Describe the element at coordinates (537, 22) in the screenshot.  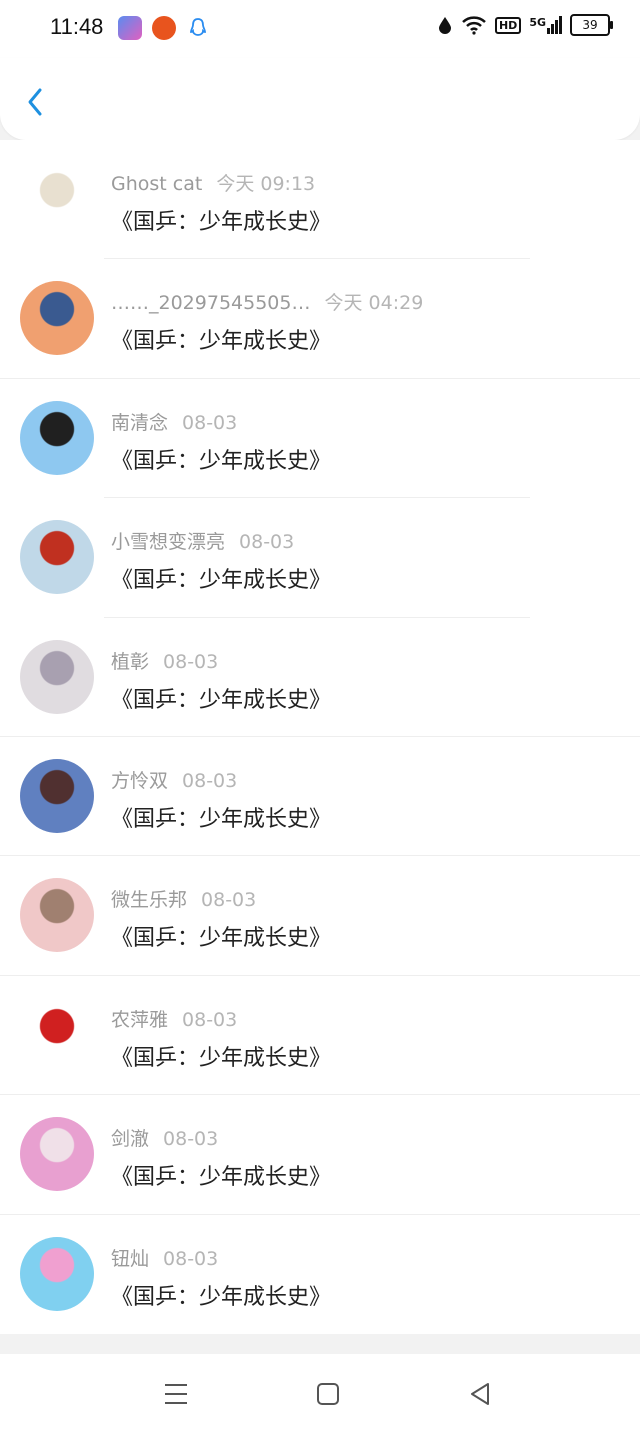
I see `network-label: 5G` at that location.